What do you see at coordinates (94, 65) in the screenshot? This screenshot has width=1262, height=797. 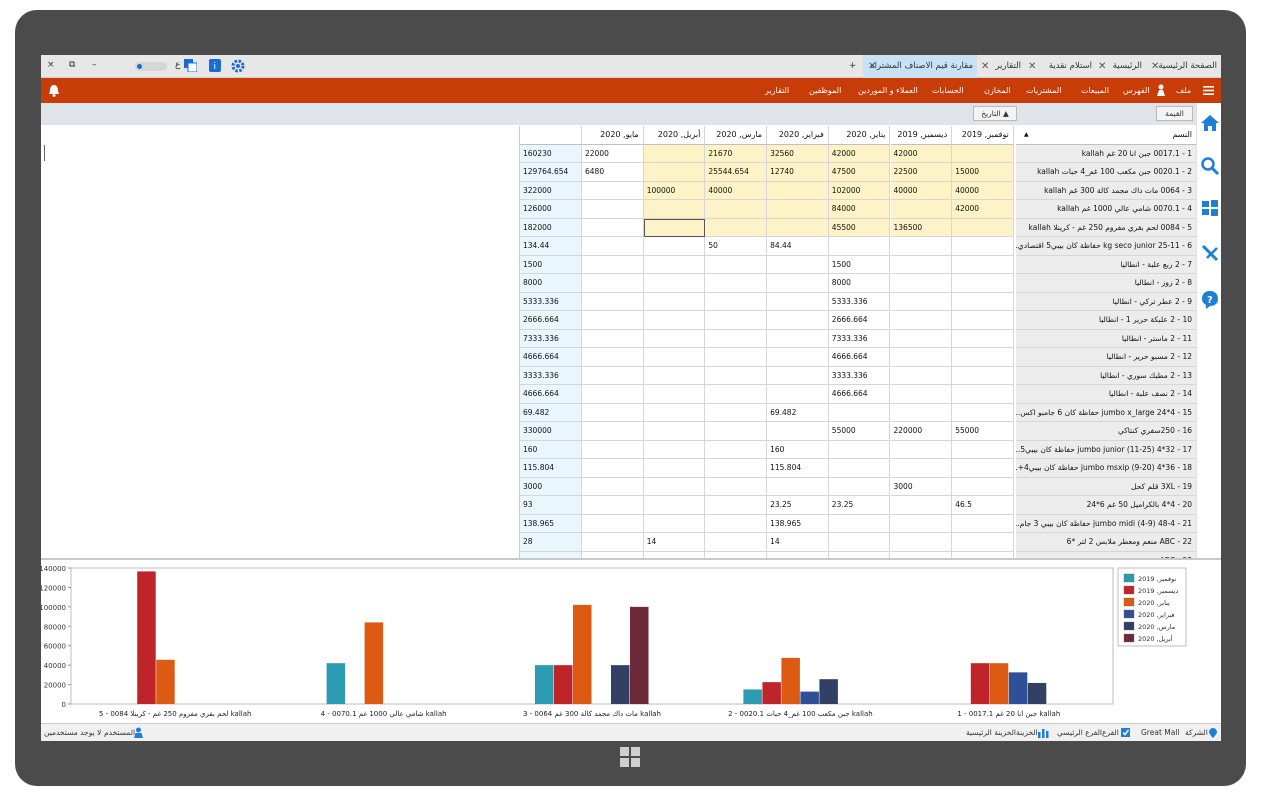 I see `minimize-window-button: –` at bounding box center [94, 65].